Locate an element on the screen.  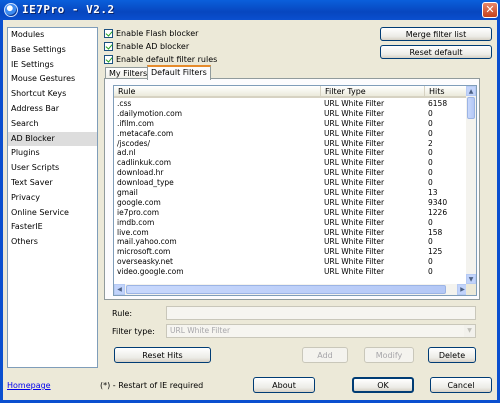
rule-cell: live.com is located at coordinates (133, 232).